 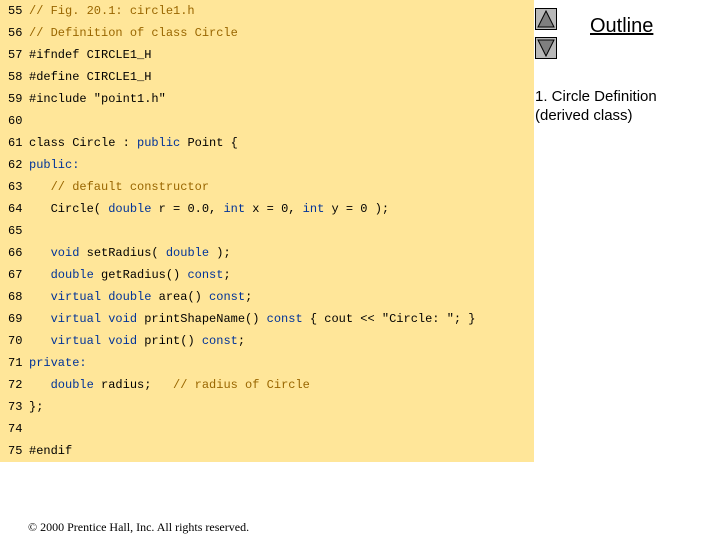 I want to click on line-number: 64, so click(x=15, y=209).